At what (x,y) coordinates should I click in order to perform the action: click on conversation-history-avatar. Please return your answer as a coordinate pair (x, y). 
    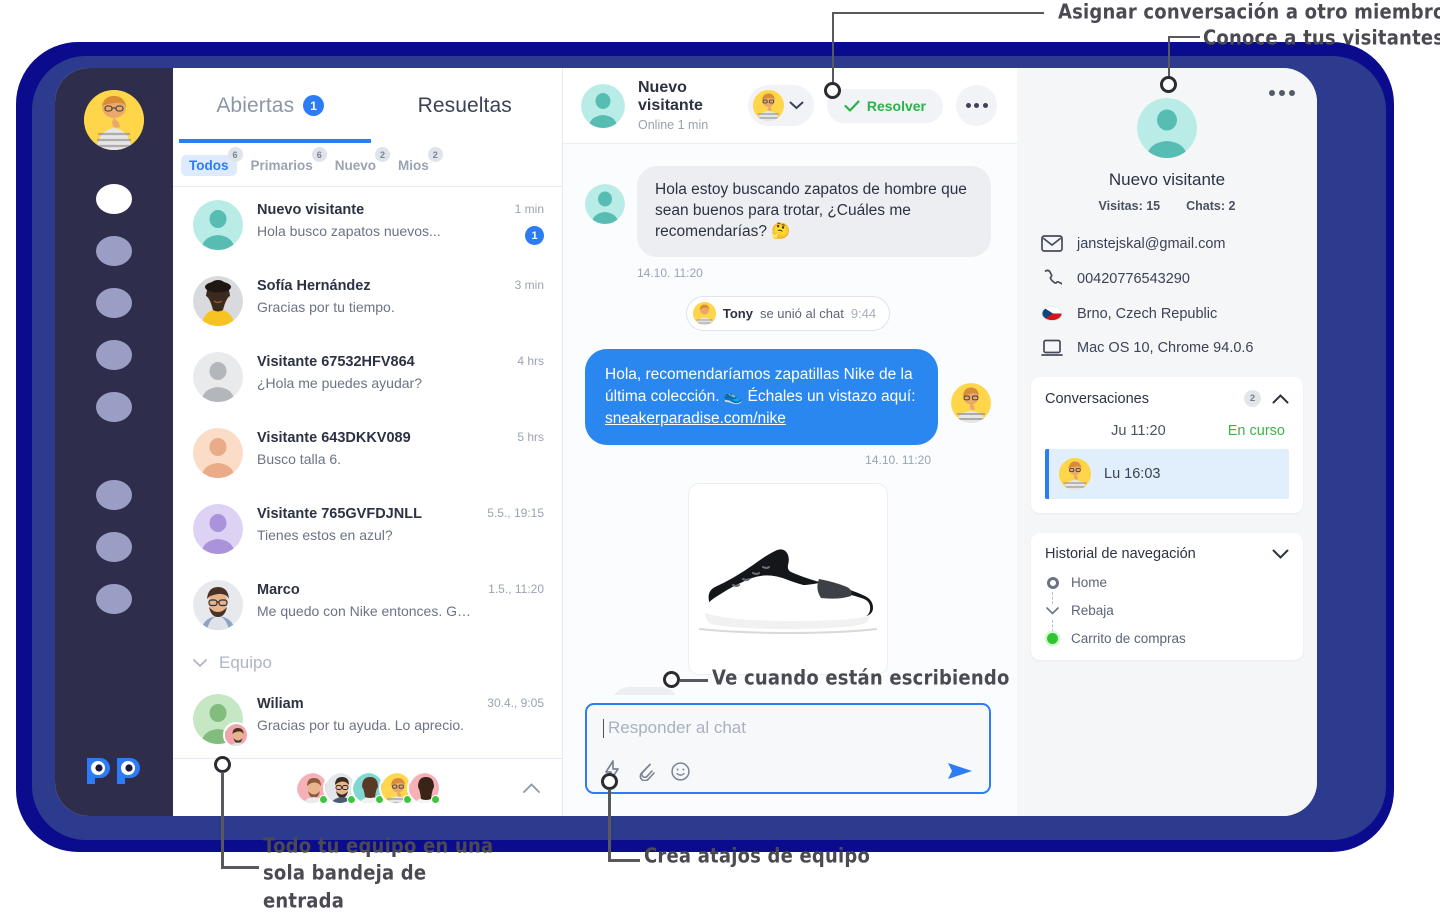
    Looking at the image, I should click on (1075, 474).